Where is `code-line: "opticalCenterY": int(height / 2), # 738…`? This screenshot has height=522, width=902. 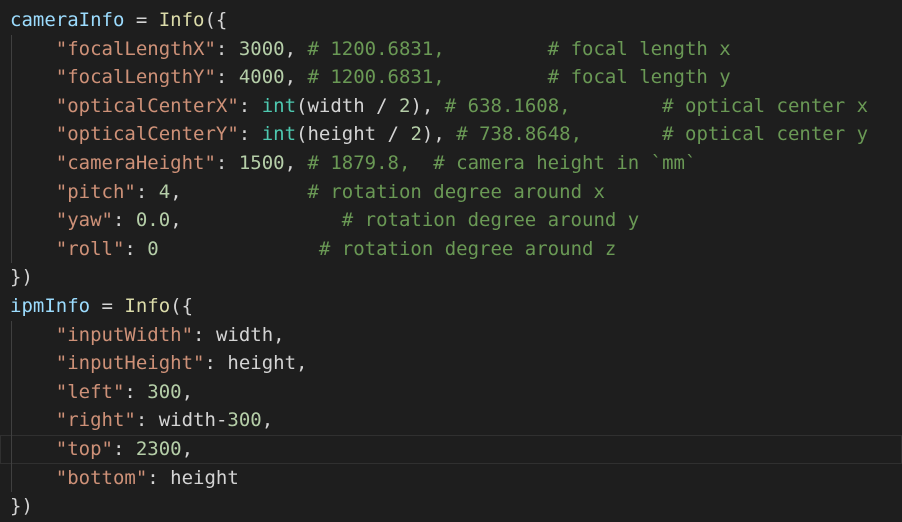
code-line: "opticalCenterY": int(height / 2), # 738… is located at coordinates (451, 134).